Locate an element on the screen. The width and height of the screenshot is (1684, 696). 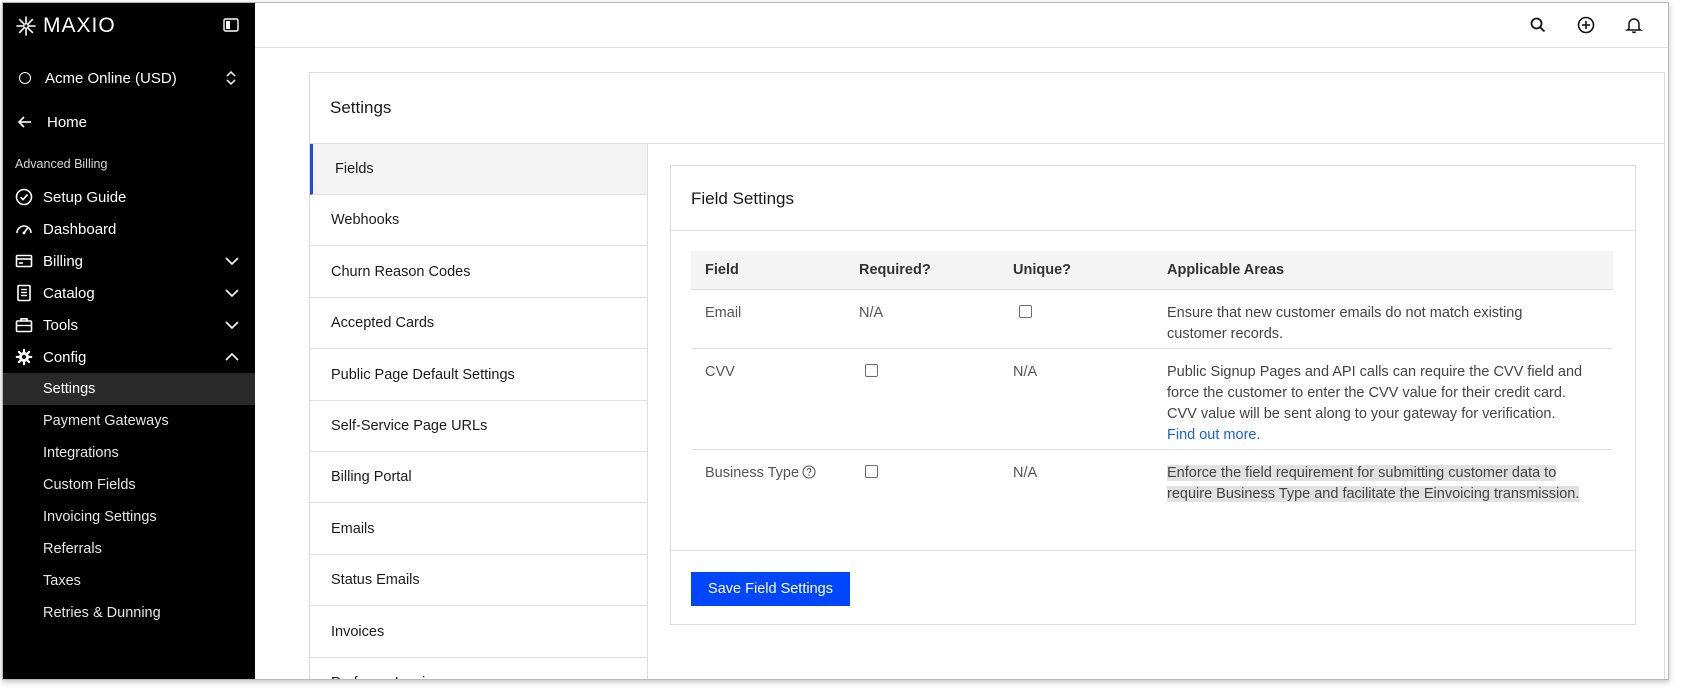
search-icon is located at coordinates (1538, 25).